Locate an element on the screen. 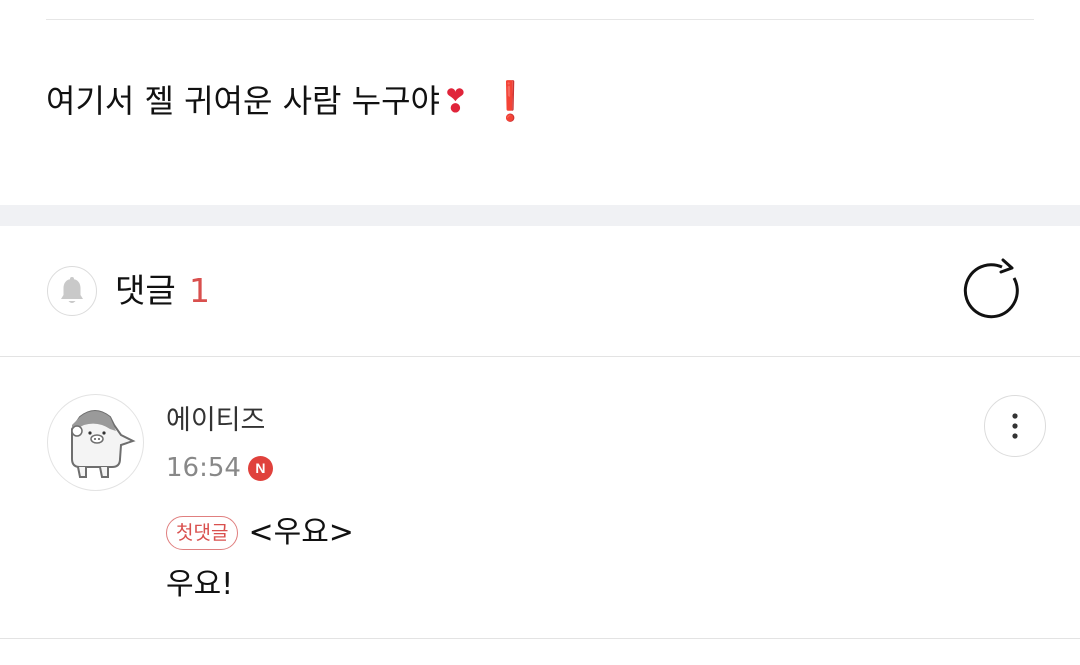 The image size is (1080, 665). top-divider is located at coordinates (540, 19).